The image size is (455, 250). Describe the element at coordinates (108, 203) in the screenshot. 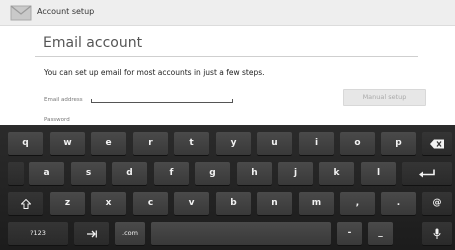

I see `key-x: x` at that location.